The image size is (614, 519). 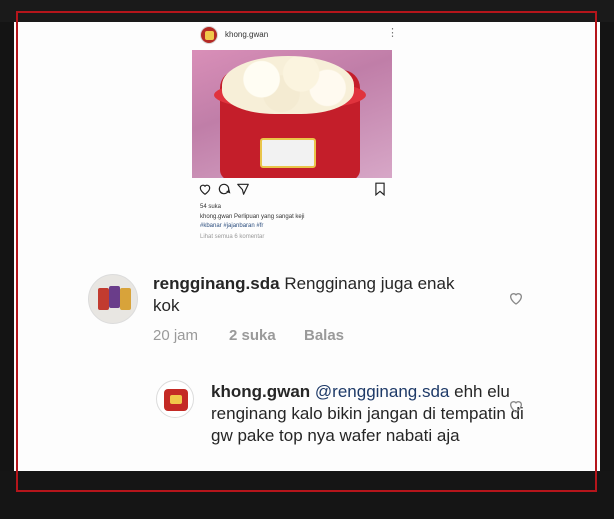 I want to click on post-header: khong.gwan ⋮, so click(x=302, y=35).